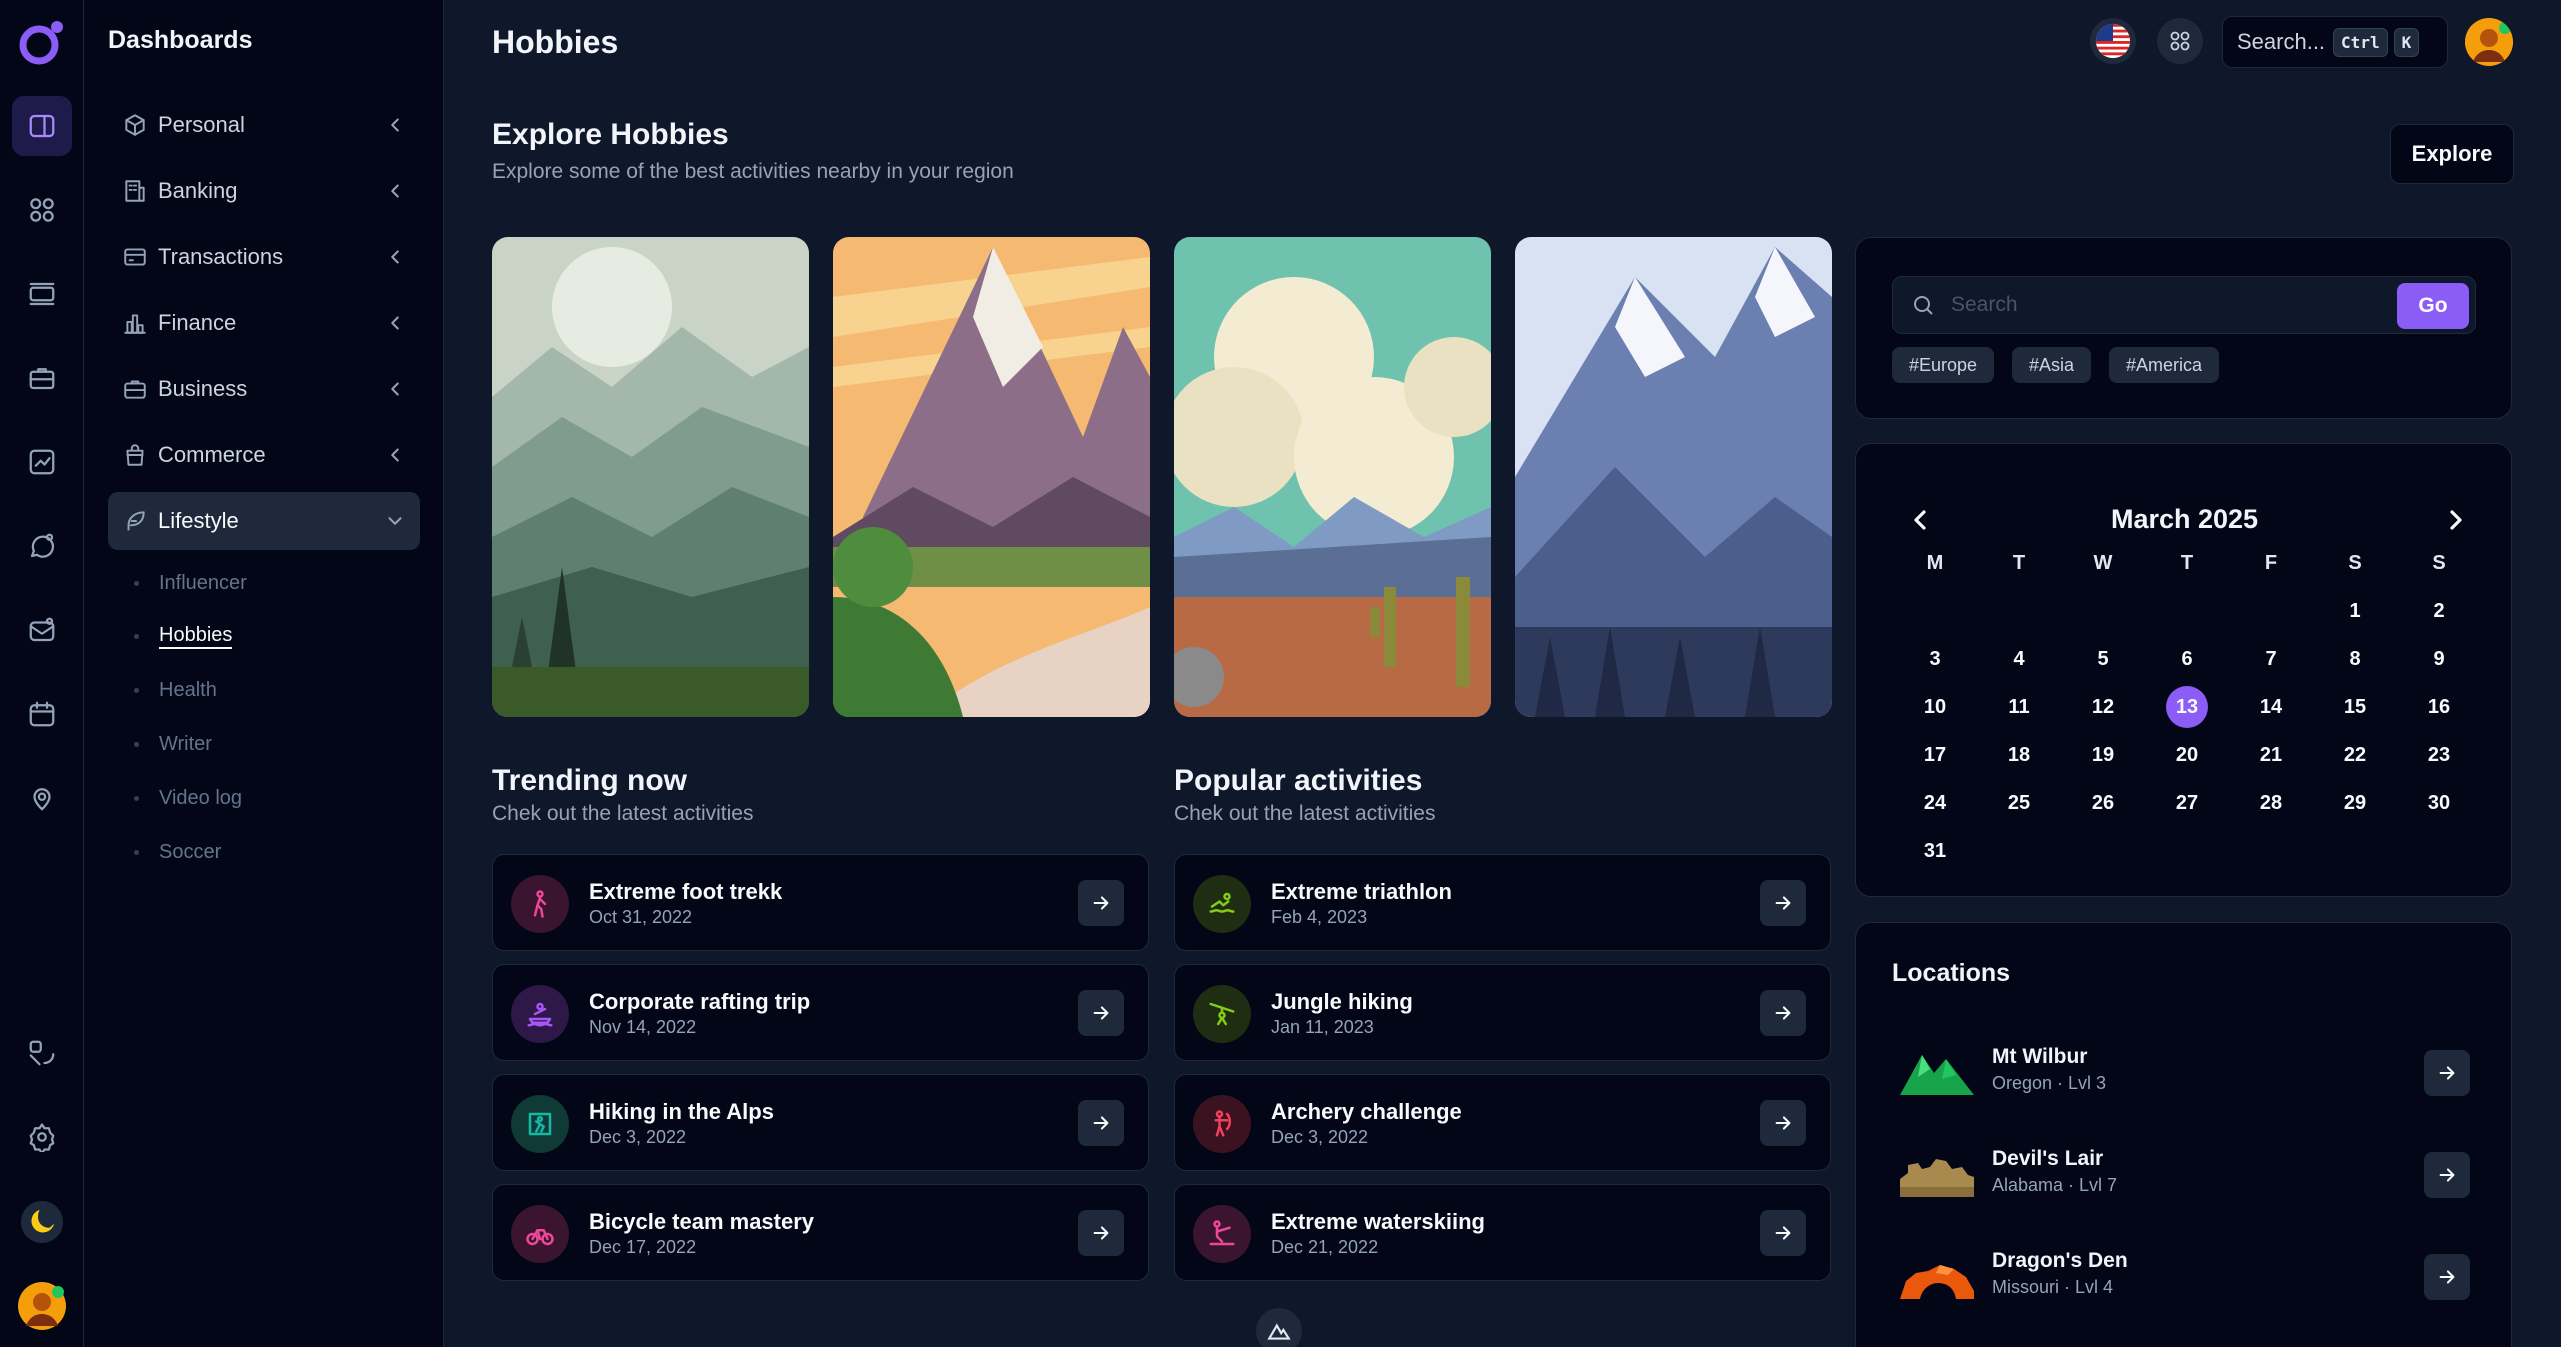 The height and width of the screenshot is (1347, 2561). What do you see at coordinates (2355, 707) in the screenshot?
I see `calendar-day: 15` at bounding box center [2355, 707].